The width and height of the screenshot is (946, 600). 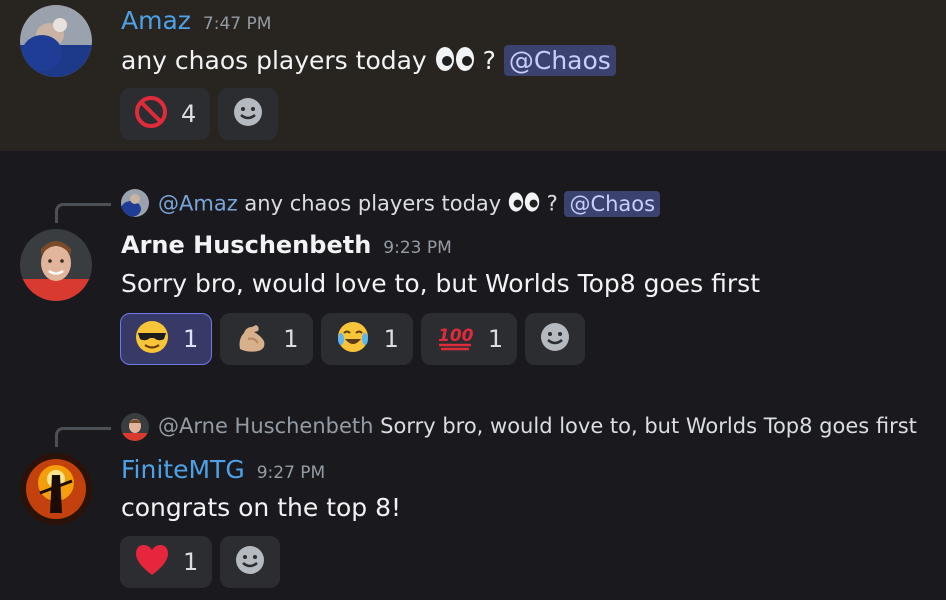 What do you see at coordinates (291, 473) in the screenshot?
I see `timestamp: 9:27 PM` at bounding box center [291, 473].